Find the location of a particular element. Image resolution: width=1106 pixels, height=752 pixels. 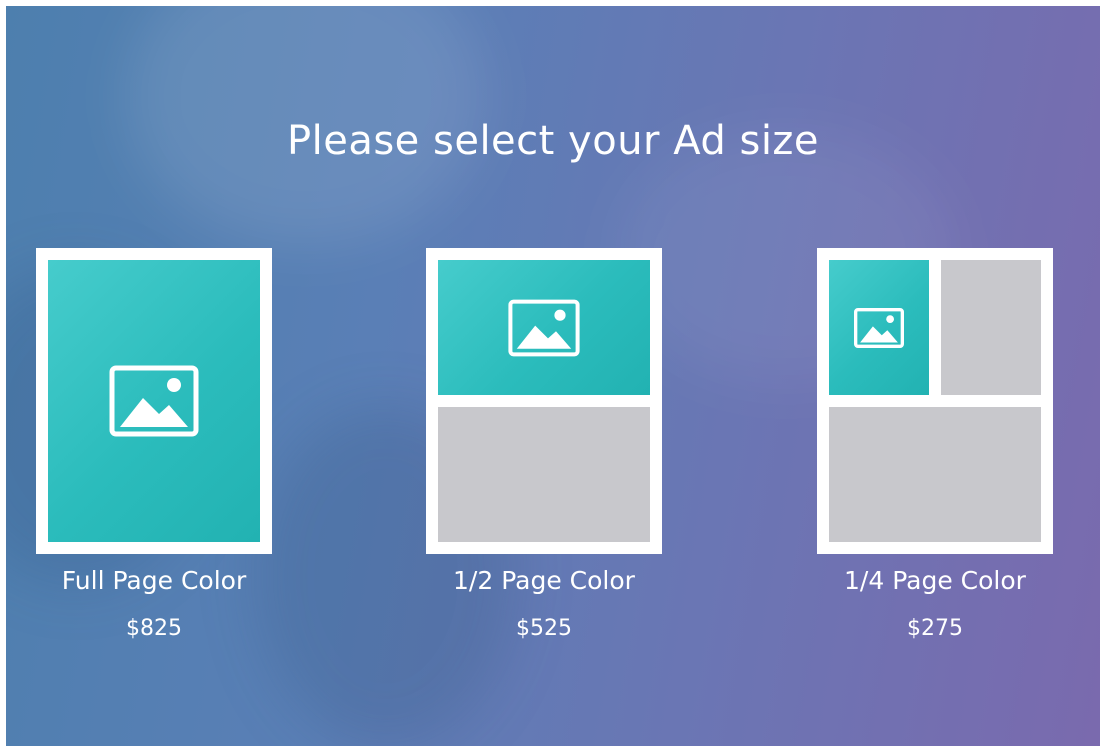

full-page-color-option: Full Page Color $825 is located at coordinates (154, 445).